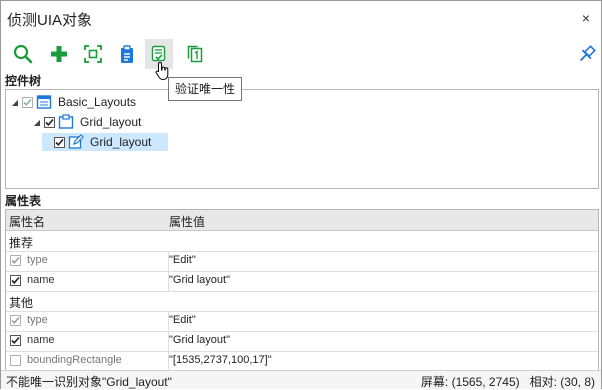 The width and height of the screenshot is (602, 390). I want to click on capture-button, so click(93, 54).